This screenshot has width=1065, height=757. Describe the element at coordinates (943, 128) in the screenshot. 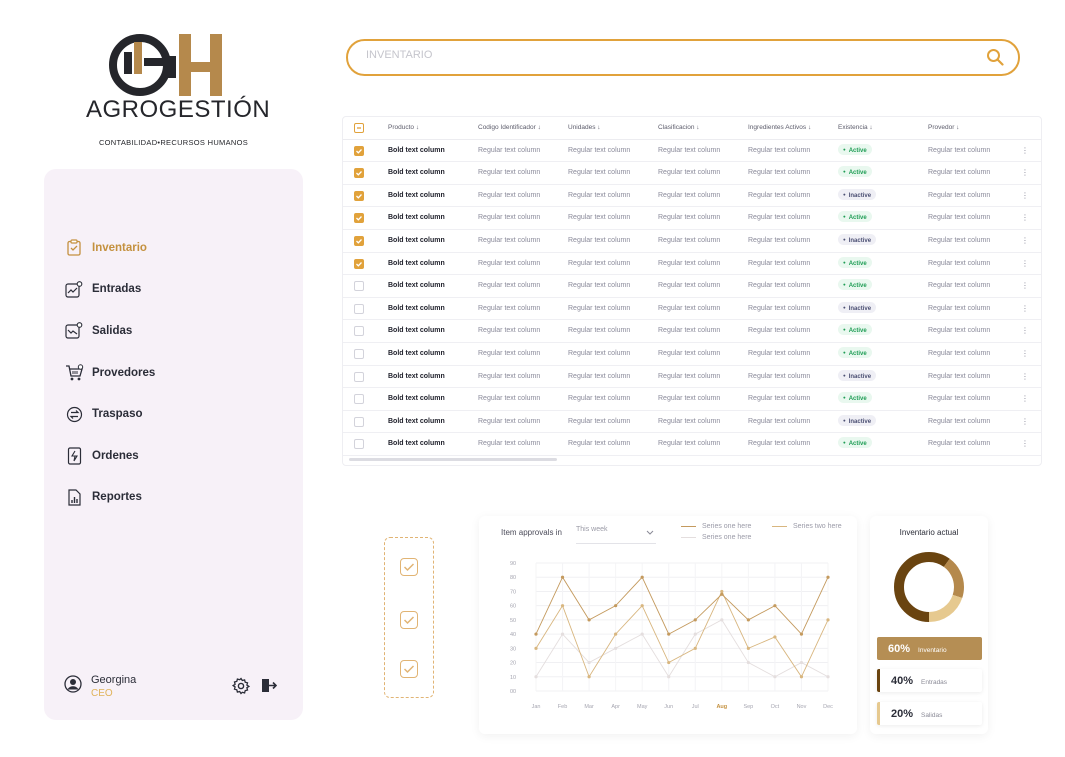

I see `column-header-provedor: Provedor ↓` at that location.